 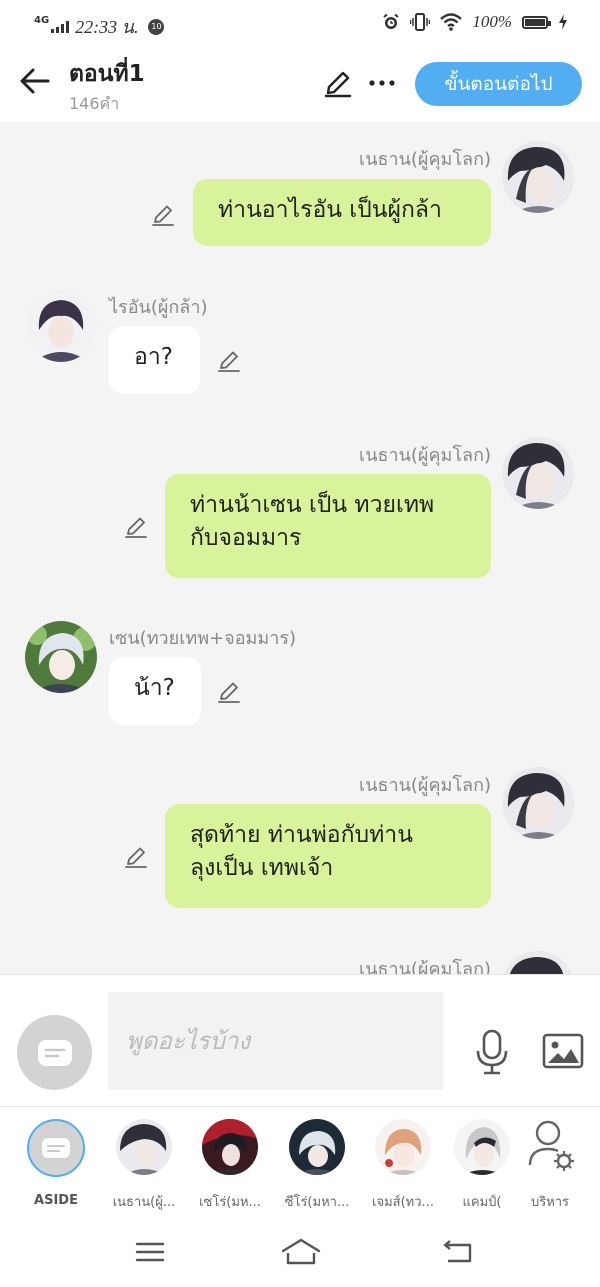 I want to click on notification-badge: 10, so click(x=156, y=26).